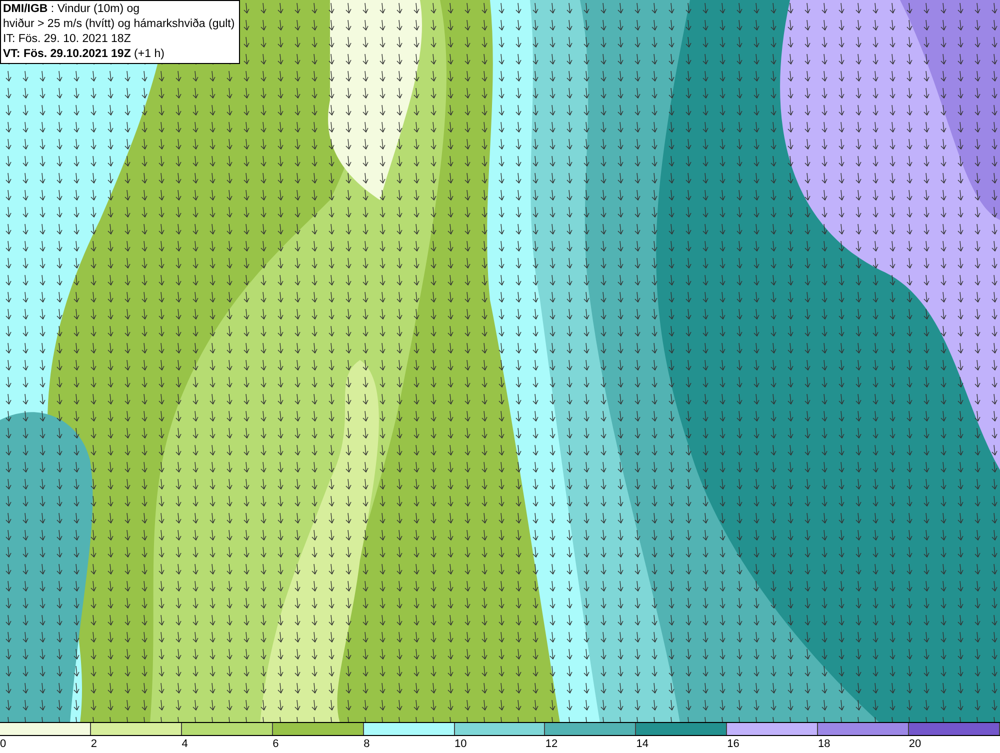  I want to click on legend-tick-label: 14, so click(642, 744).